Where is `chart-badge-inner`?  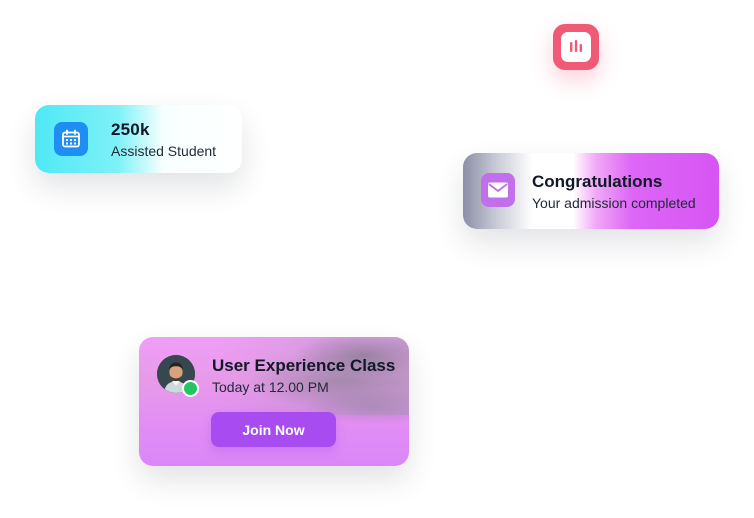 chart-badge-inner is located at coordinates (576, 47).